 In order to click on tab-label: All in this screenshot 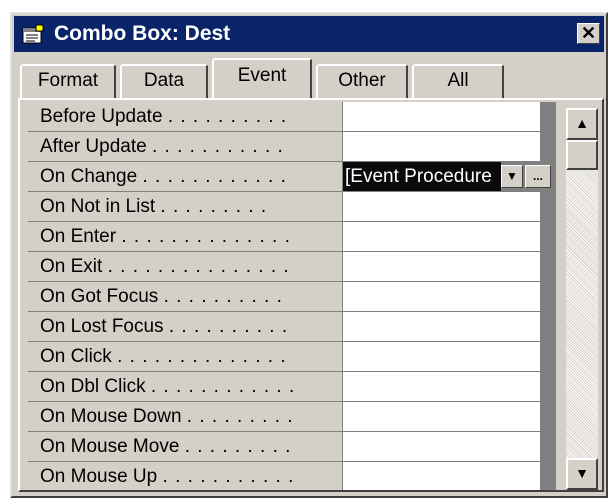, I will do `click(458, 80)`.